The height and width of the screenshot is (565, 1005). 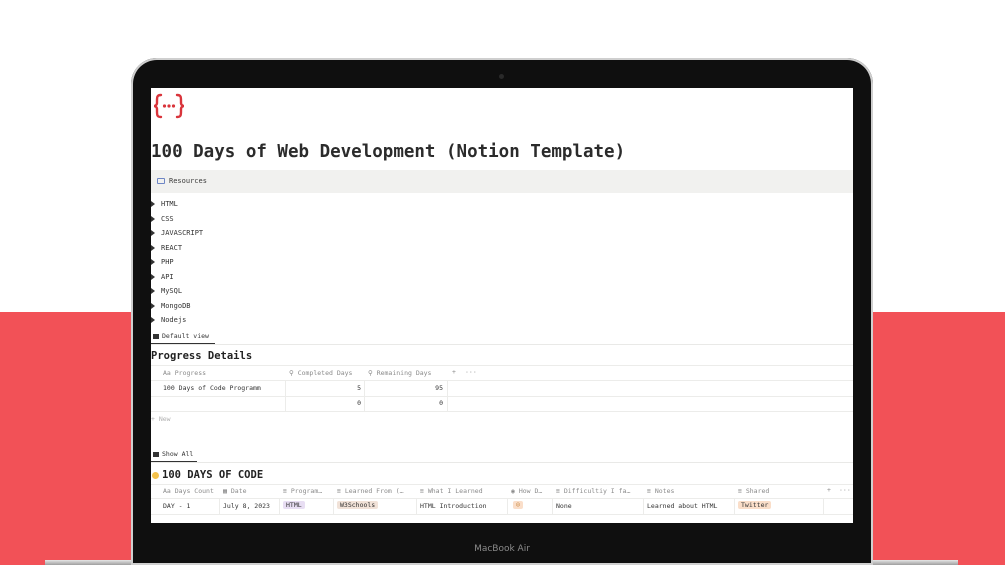 What do you see at coordinates (171, 306) in the screenshot?
I see `toggle-mongodb: MongoDB` at bounding box center [171, 306].